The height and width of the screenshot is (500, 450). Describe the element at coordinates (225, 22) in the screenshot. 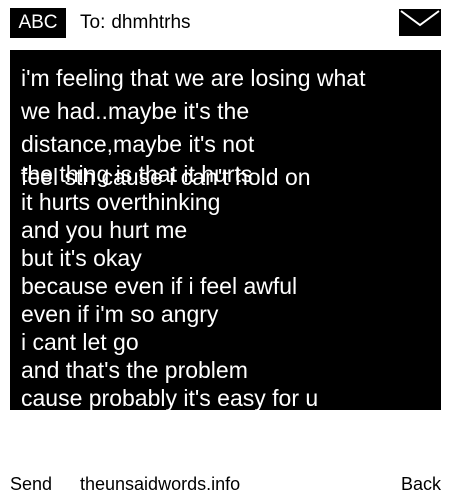

I see `header-bar: ABC To: dhmhtrhs` at that location.